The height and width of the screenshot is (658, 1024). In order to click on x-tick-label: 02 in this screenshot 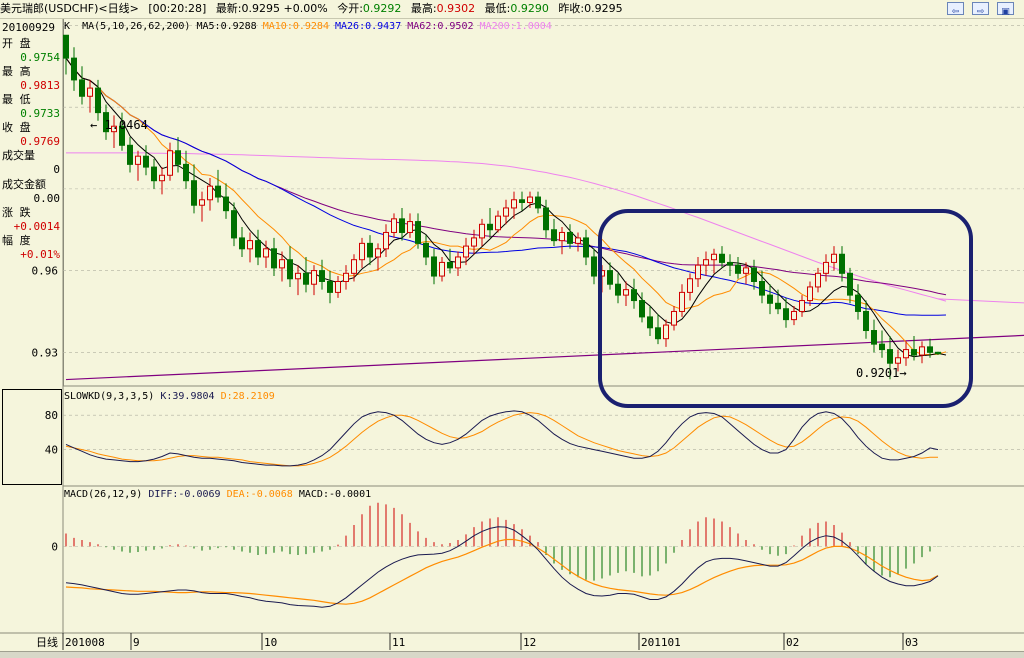, I will do `click(792, 642)`.